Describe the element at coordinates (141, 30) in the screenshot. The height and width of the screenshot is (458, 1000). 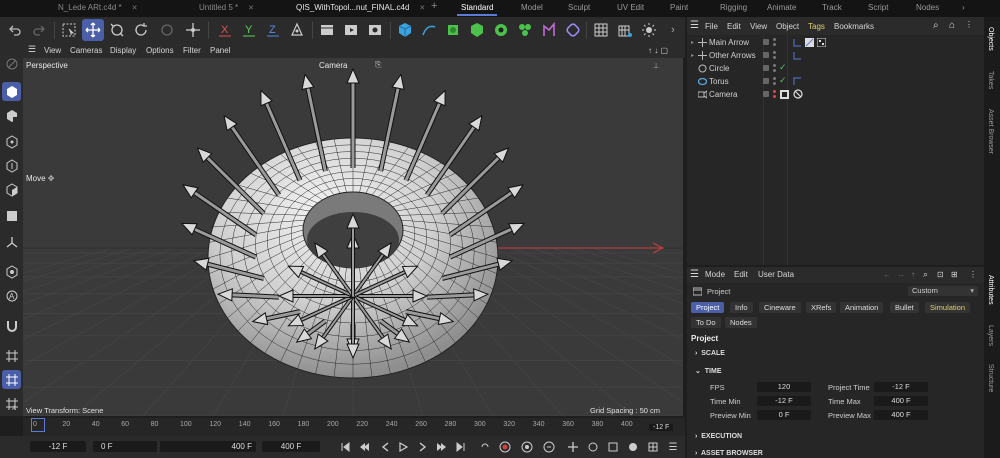
I see `rotate-tool-icon` at that location.